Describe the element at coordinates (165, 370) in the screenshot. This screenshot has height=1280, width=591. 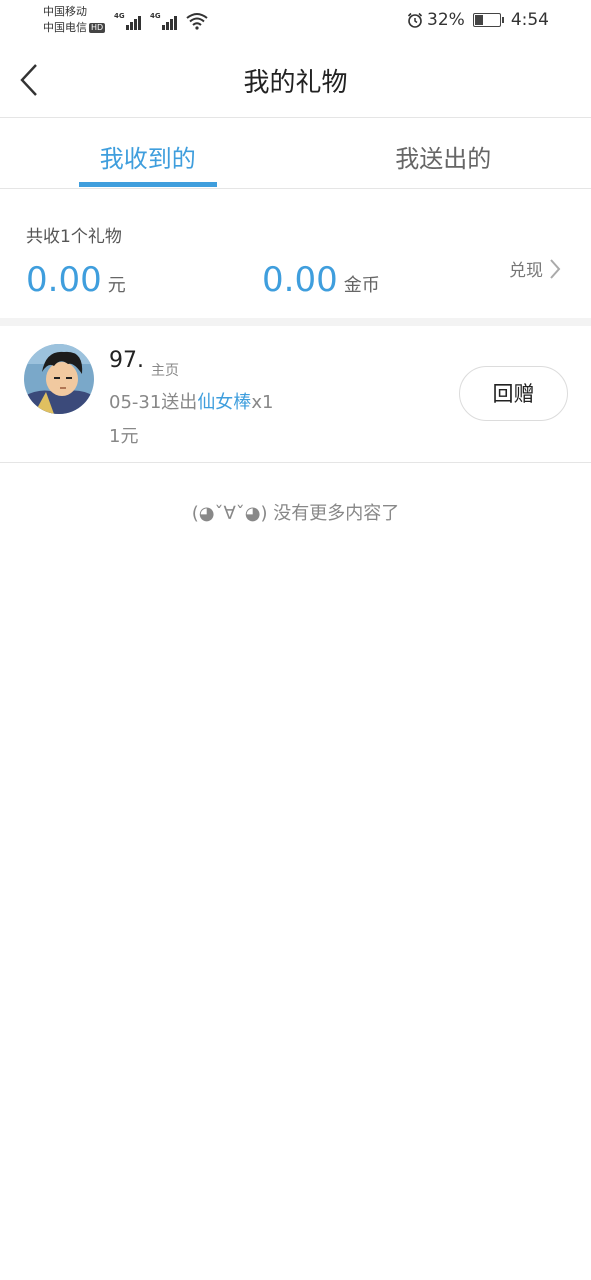
I see `home-link: 主页` at that location.